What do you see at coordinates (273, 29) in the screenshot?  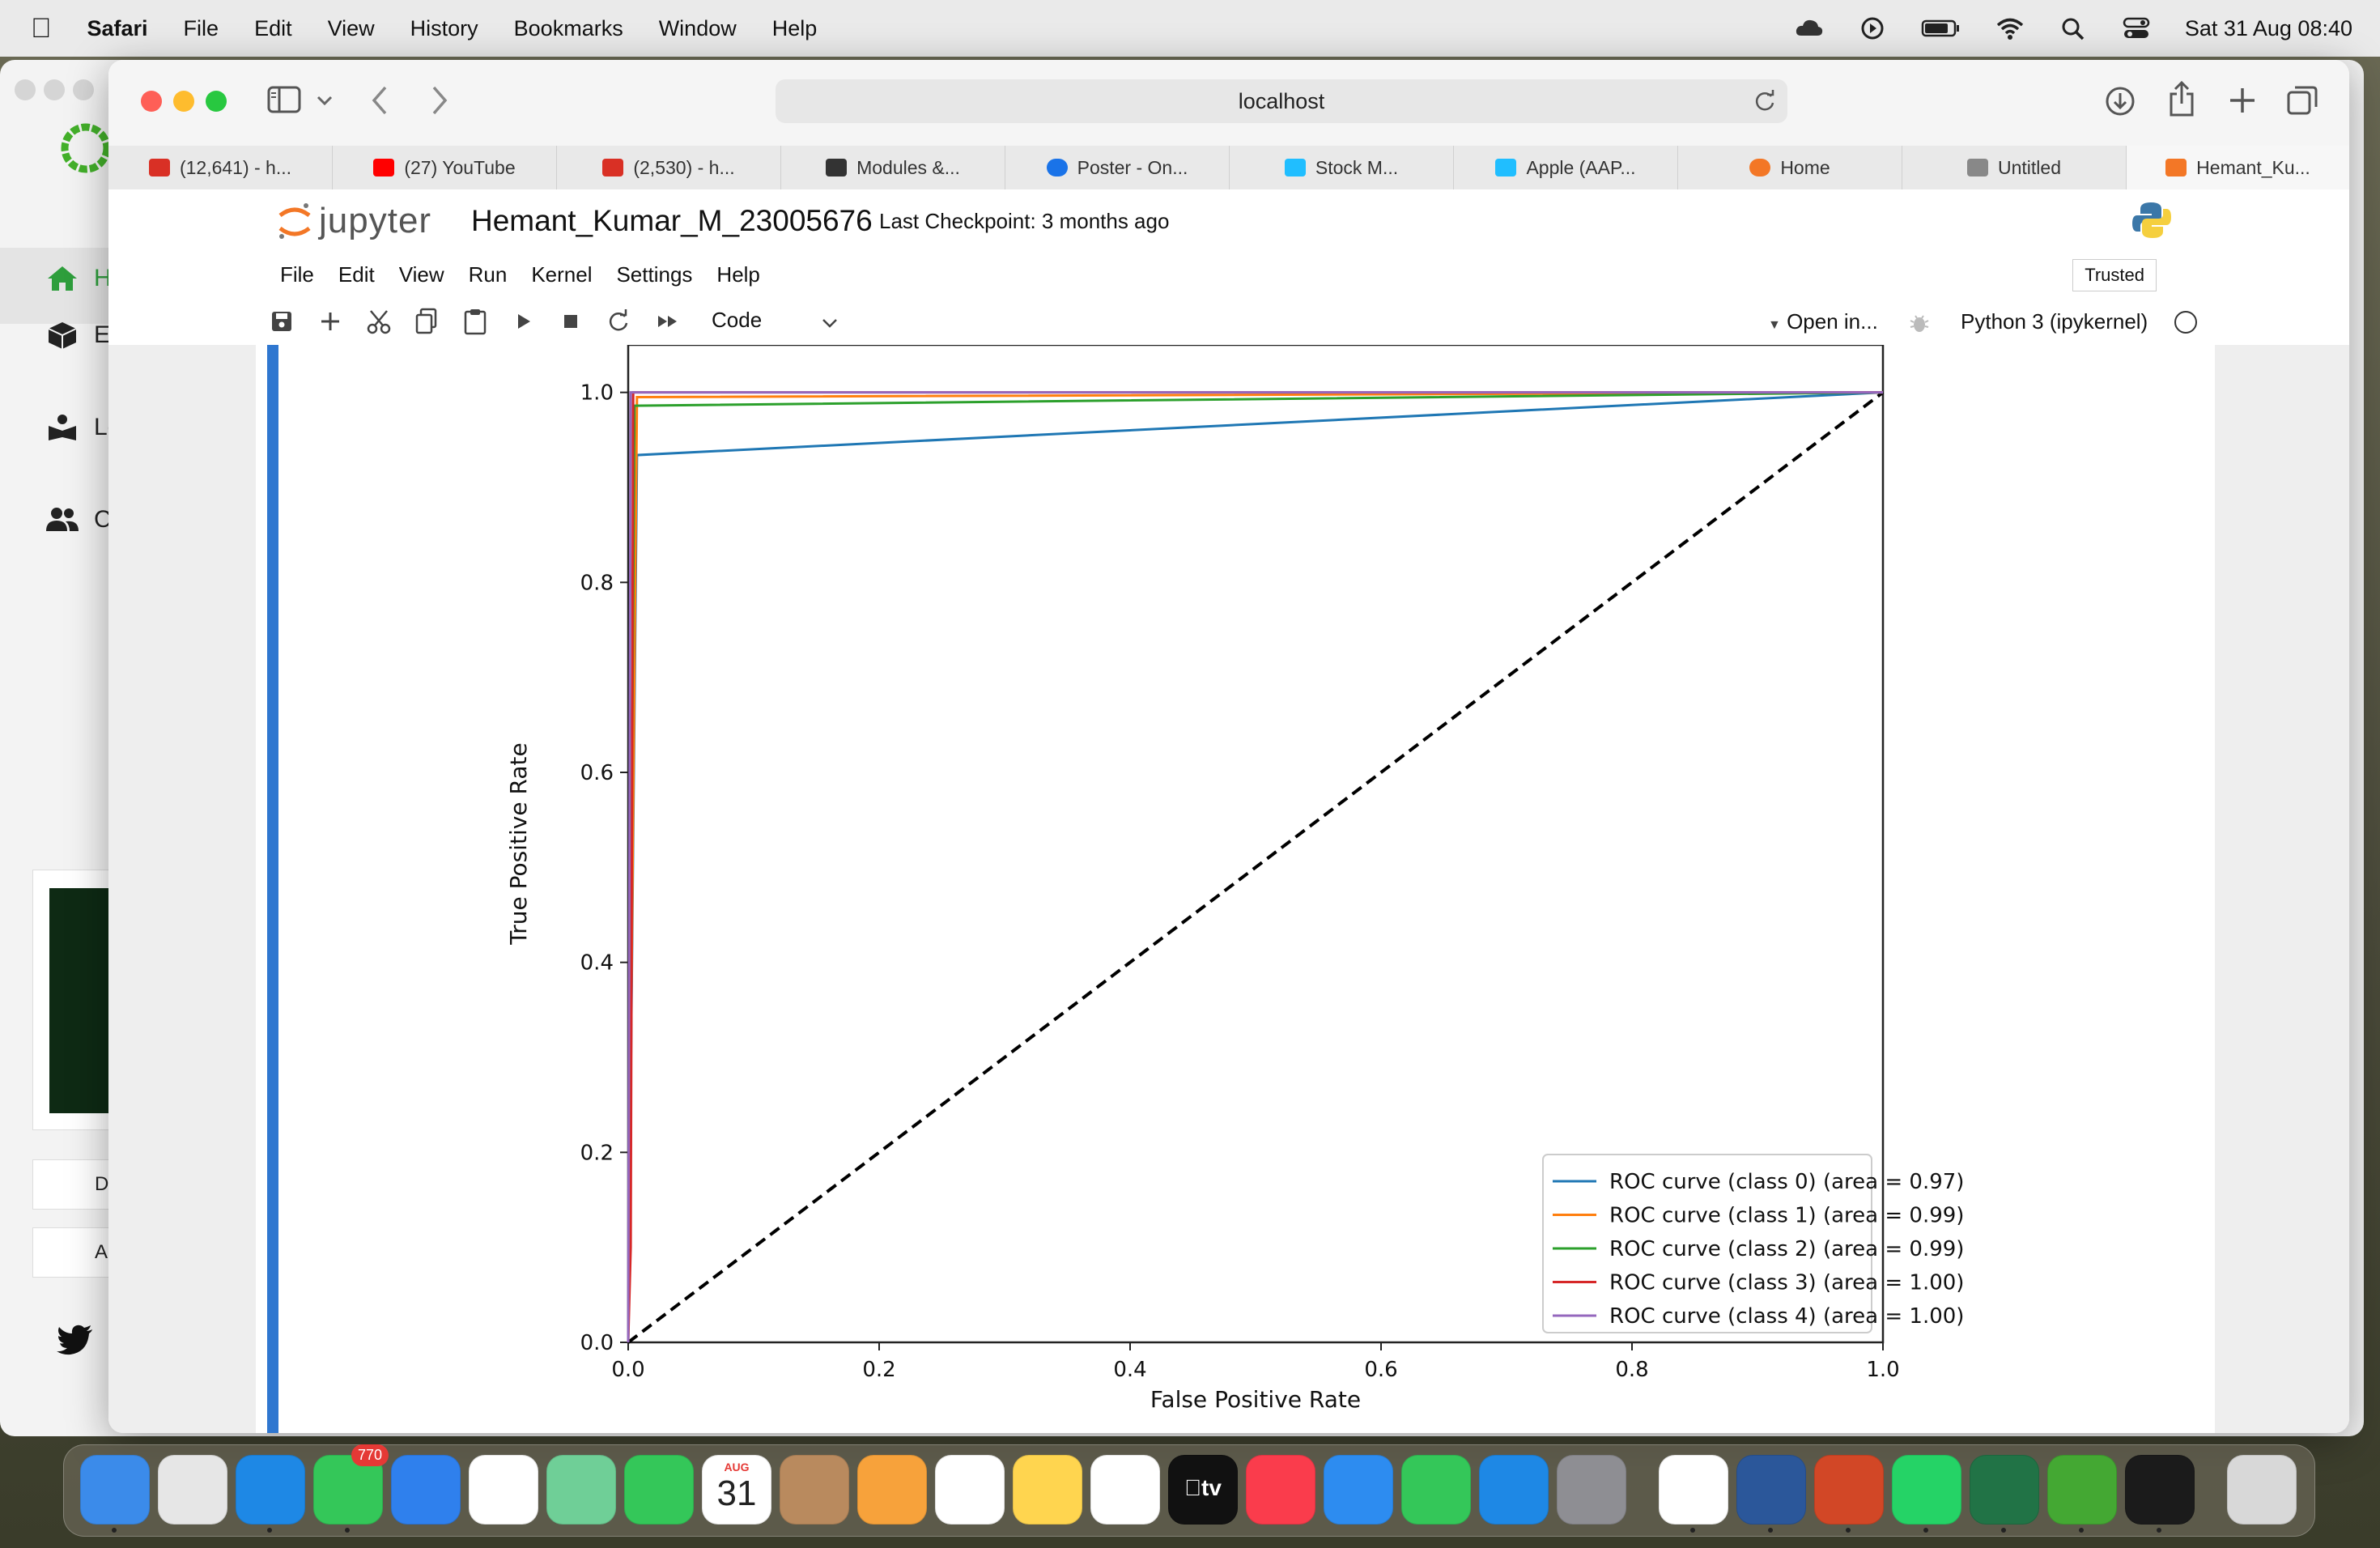 I see `menu-edit: Edit` at bounding box center [273, 29].